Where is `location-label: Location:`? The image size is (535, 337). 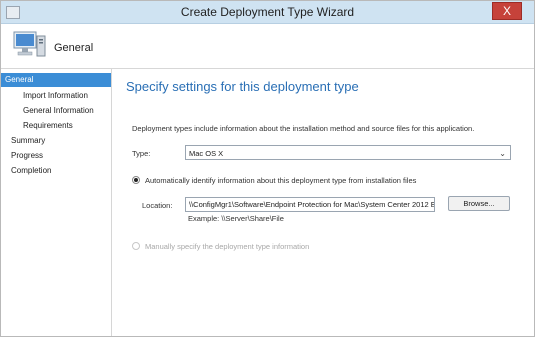 location-label: Location: is located at coordinates (157, 205).